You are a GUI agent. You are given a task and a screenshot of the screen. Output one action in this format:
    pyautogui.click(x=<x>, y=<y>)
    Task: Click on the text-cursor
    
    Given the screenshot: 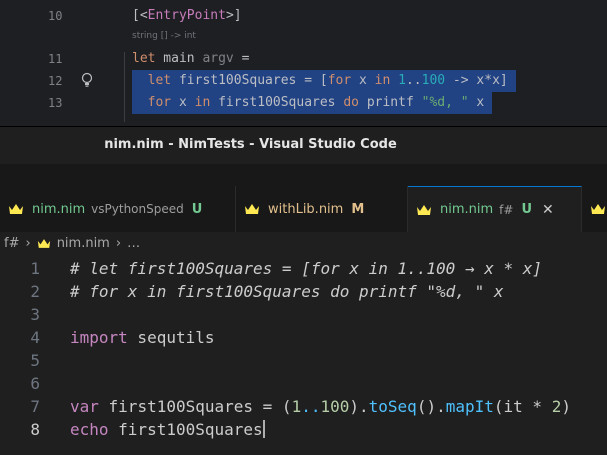 What is the action you would take?
    pyautogui.click(x=263, y=429)
    